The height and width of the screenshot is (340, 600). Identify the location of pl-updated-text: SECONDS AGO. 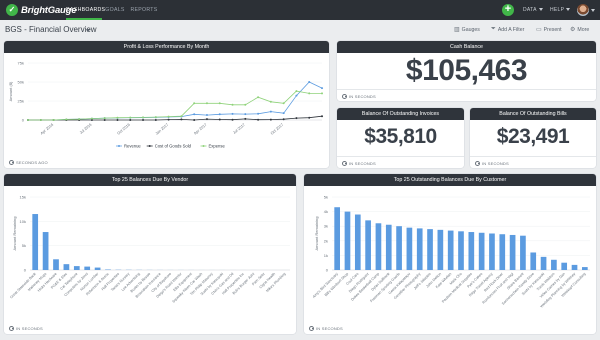
(32, 162).